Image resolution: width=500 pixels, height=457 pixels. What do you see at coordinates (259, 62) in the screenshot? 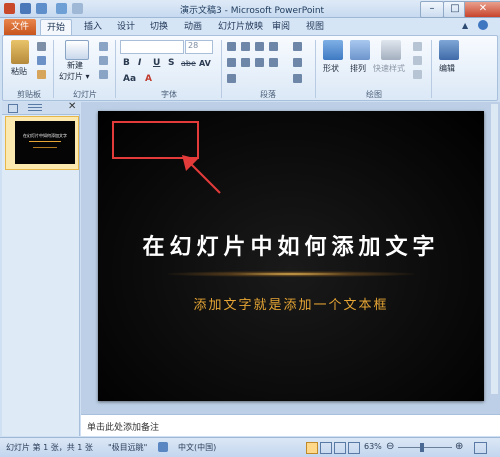
I see `align-right-icon` at bounding box center [259, 62].